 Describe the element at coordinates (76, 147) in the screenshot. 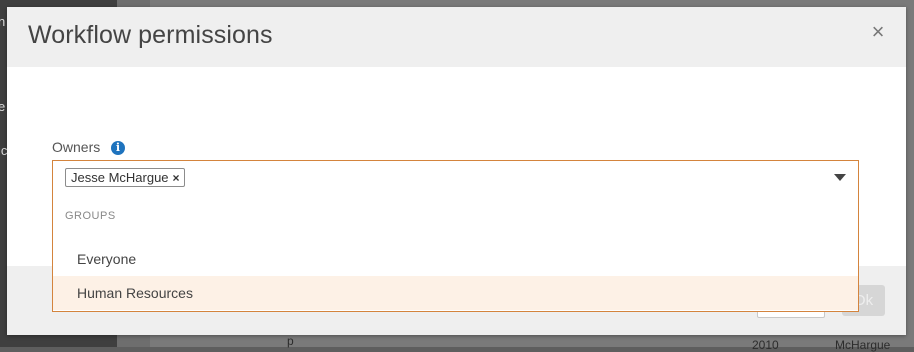

I see `owners-label: Owners` at that location.